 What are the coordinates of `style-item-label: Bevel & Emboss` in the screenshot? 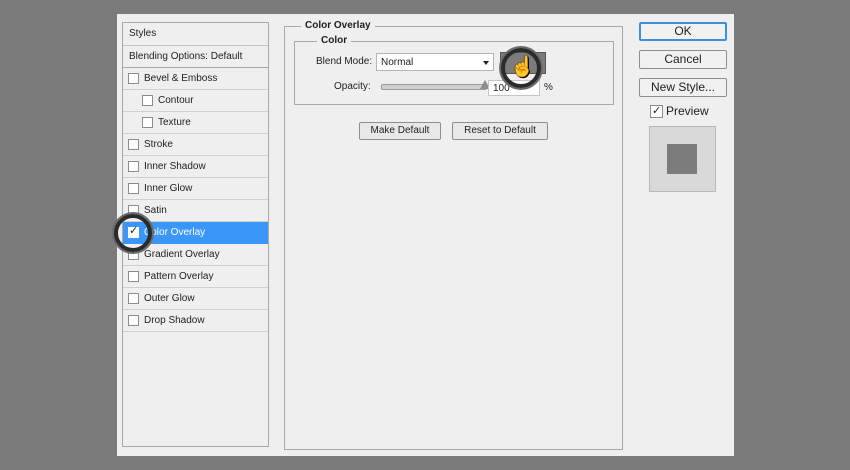 It's located at (181, 78).